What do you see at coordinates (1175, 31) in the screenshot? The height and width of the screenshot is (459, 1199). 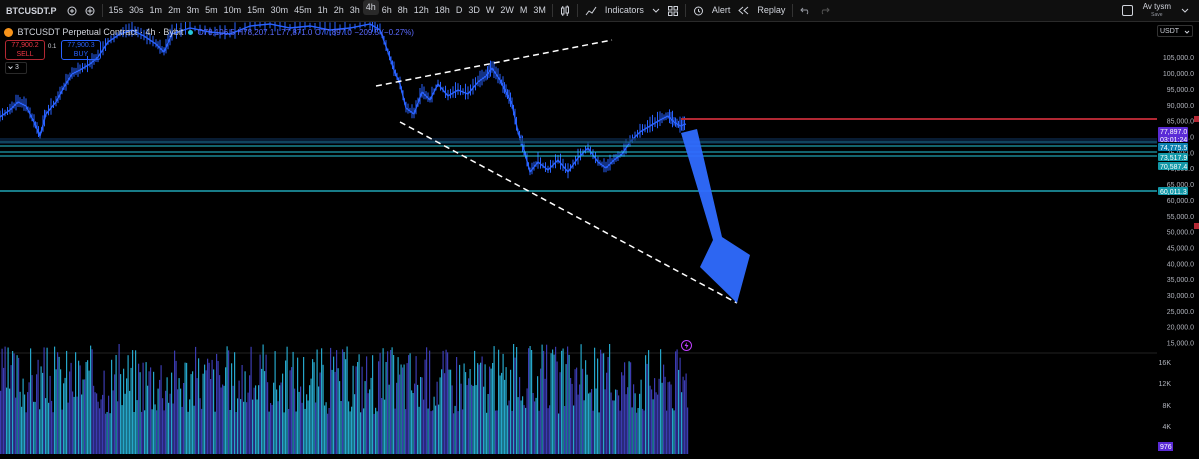 I see `currency-selector: USDT` at bounding box center [1175, 31].